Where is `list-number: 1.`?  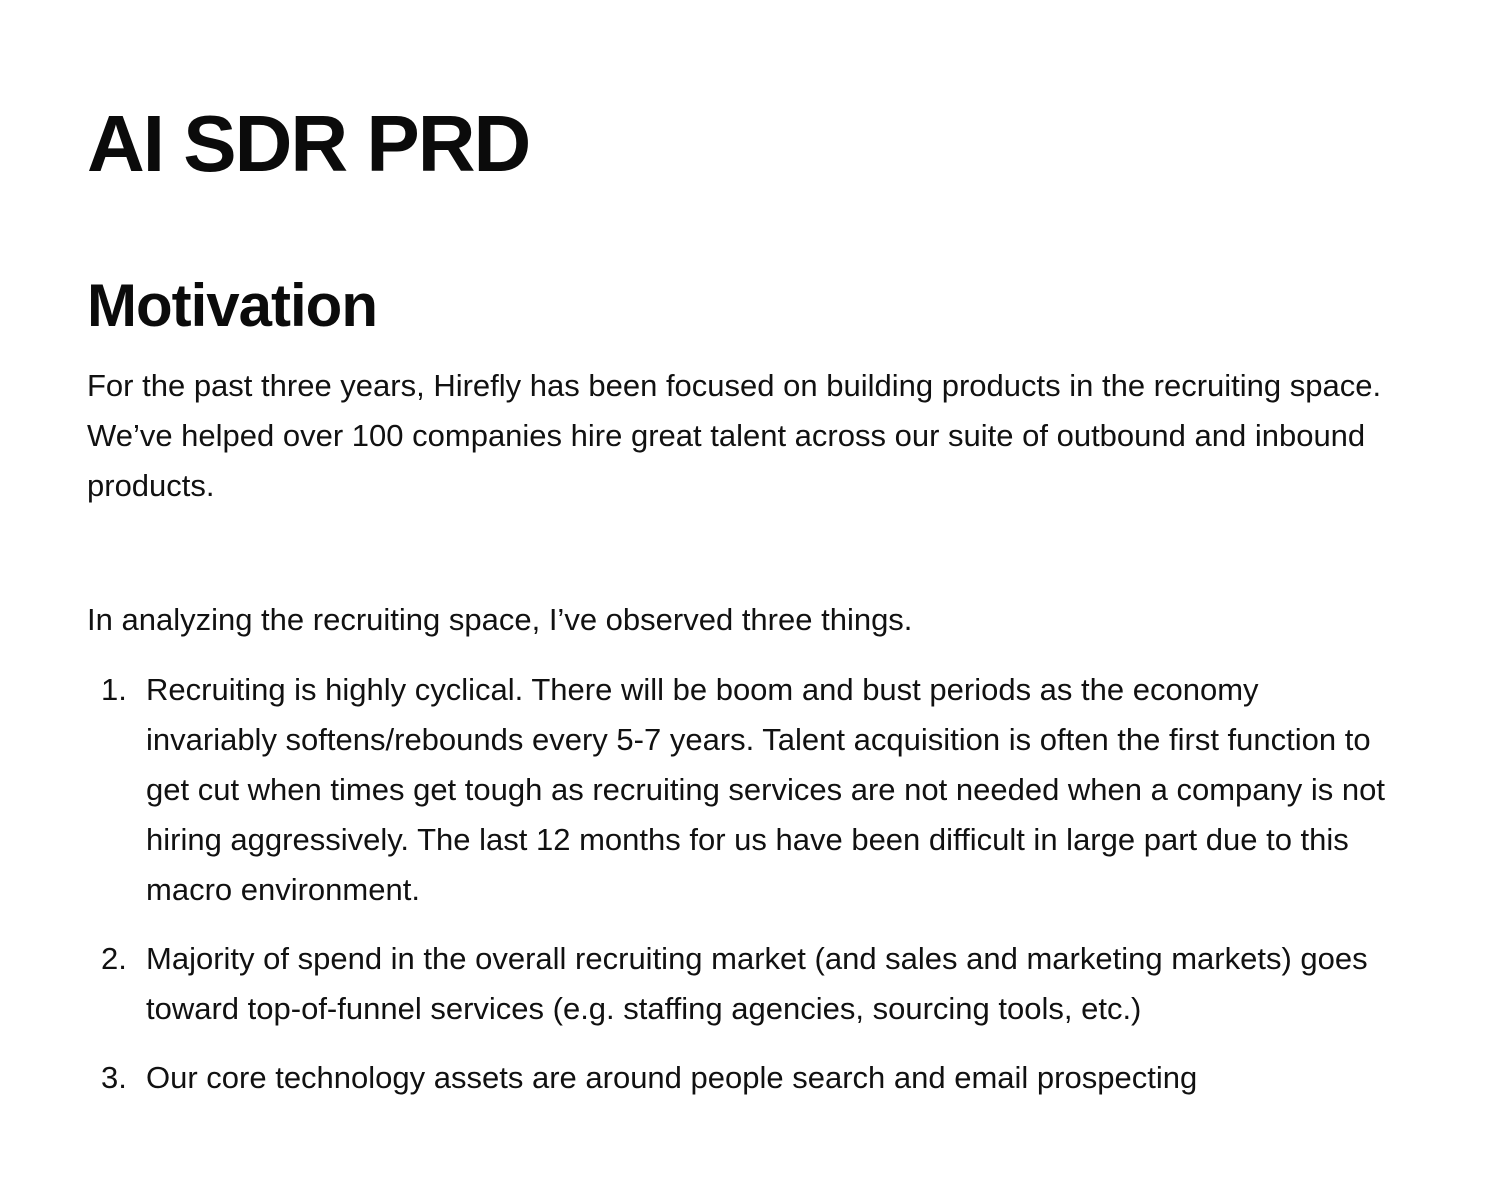 list-number: 1. is located at coordinates (114, 689).